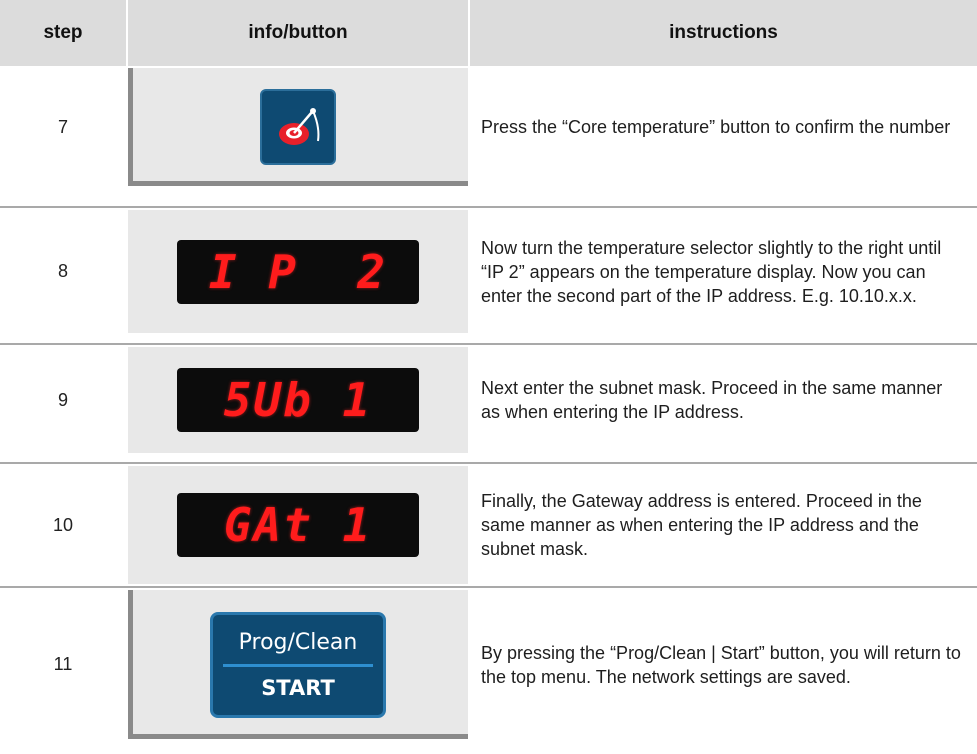  I want to click on led-readout: GAt 1, so click(298, 525).